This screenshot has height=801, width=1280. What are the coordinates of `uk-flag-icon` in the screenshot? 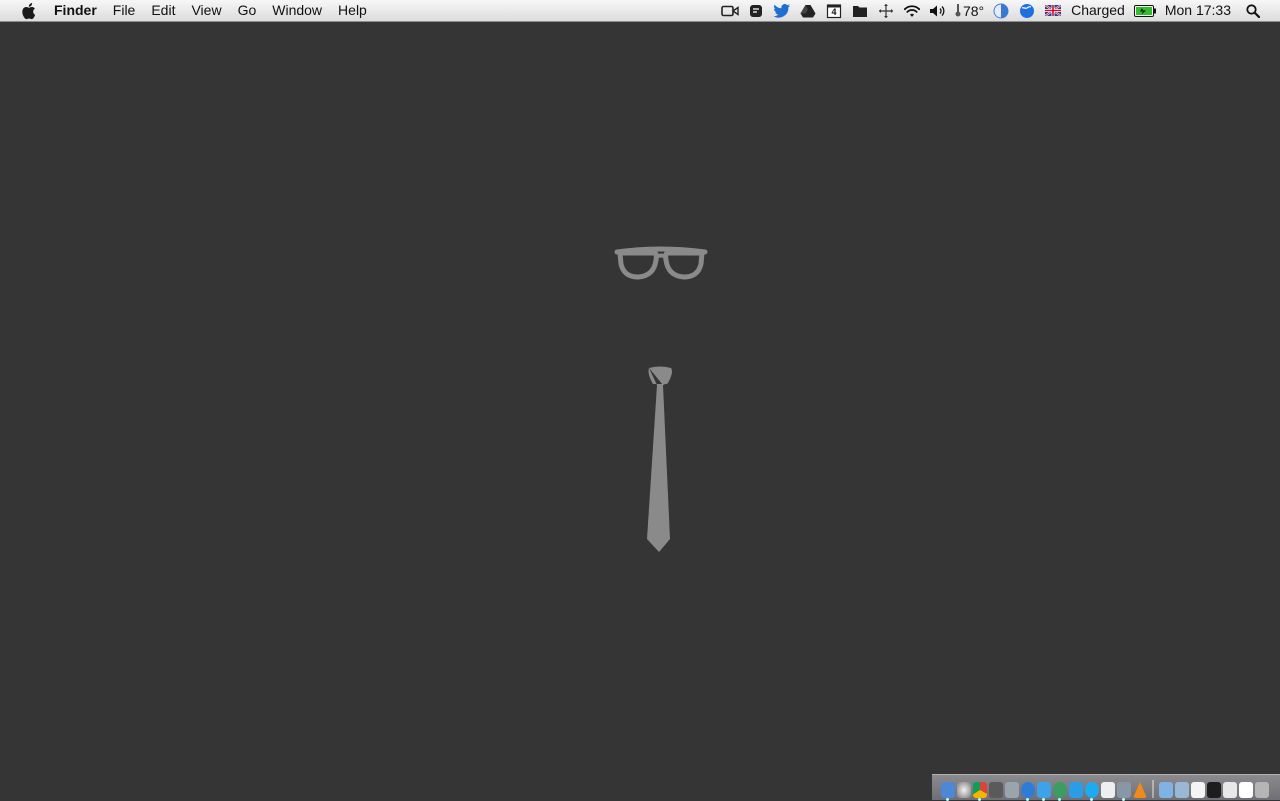 It's located at (1053, 11).